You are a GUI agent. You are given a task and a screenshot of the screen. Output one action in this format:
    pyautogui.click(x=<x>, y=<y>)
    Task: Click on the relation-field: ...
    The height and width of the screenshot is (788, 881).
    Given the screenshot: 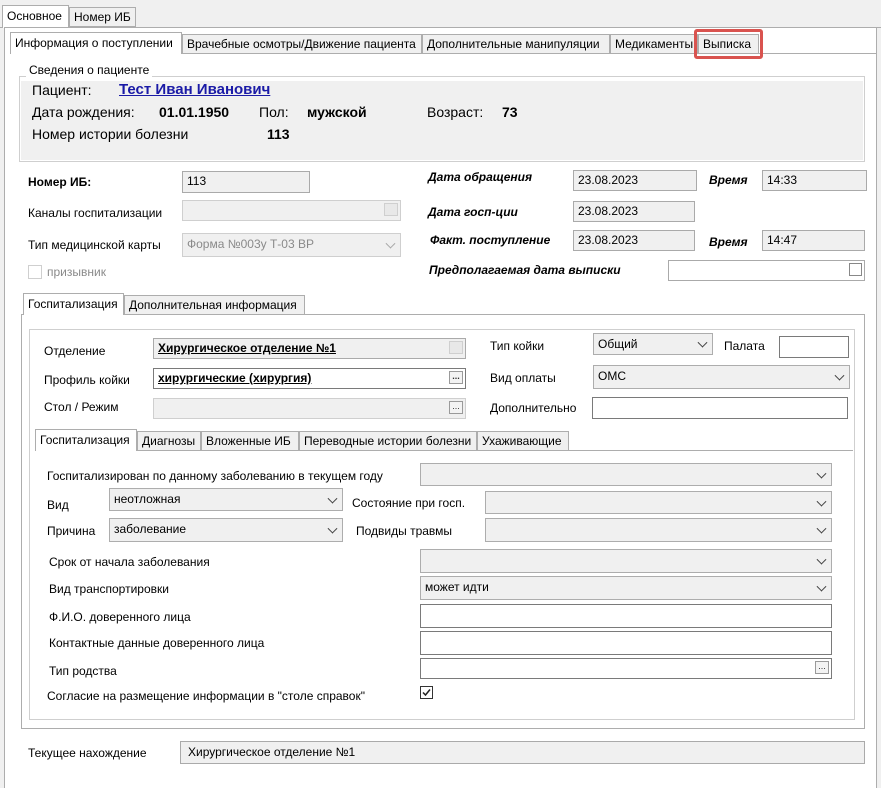 What is the action you would take?
    pyautogui.click(x=626, y=668)
    